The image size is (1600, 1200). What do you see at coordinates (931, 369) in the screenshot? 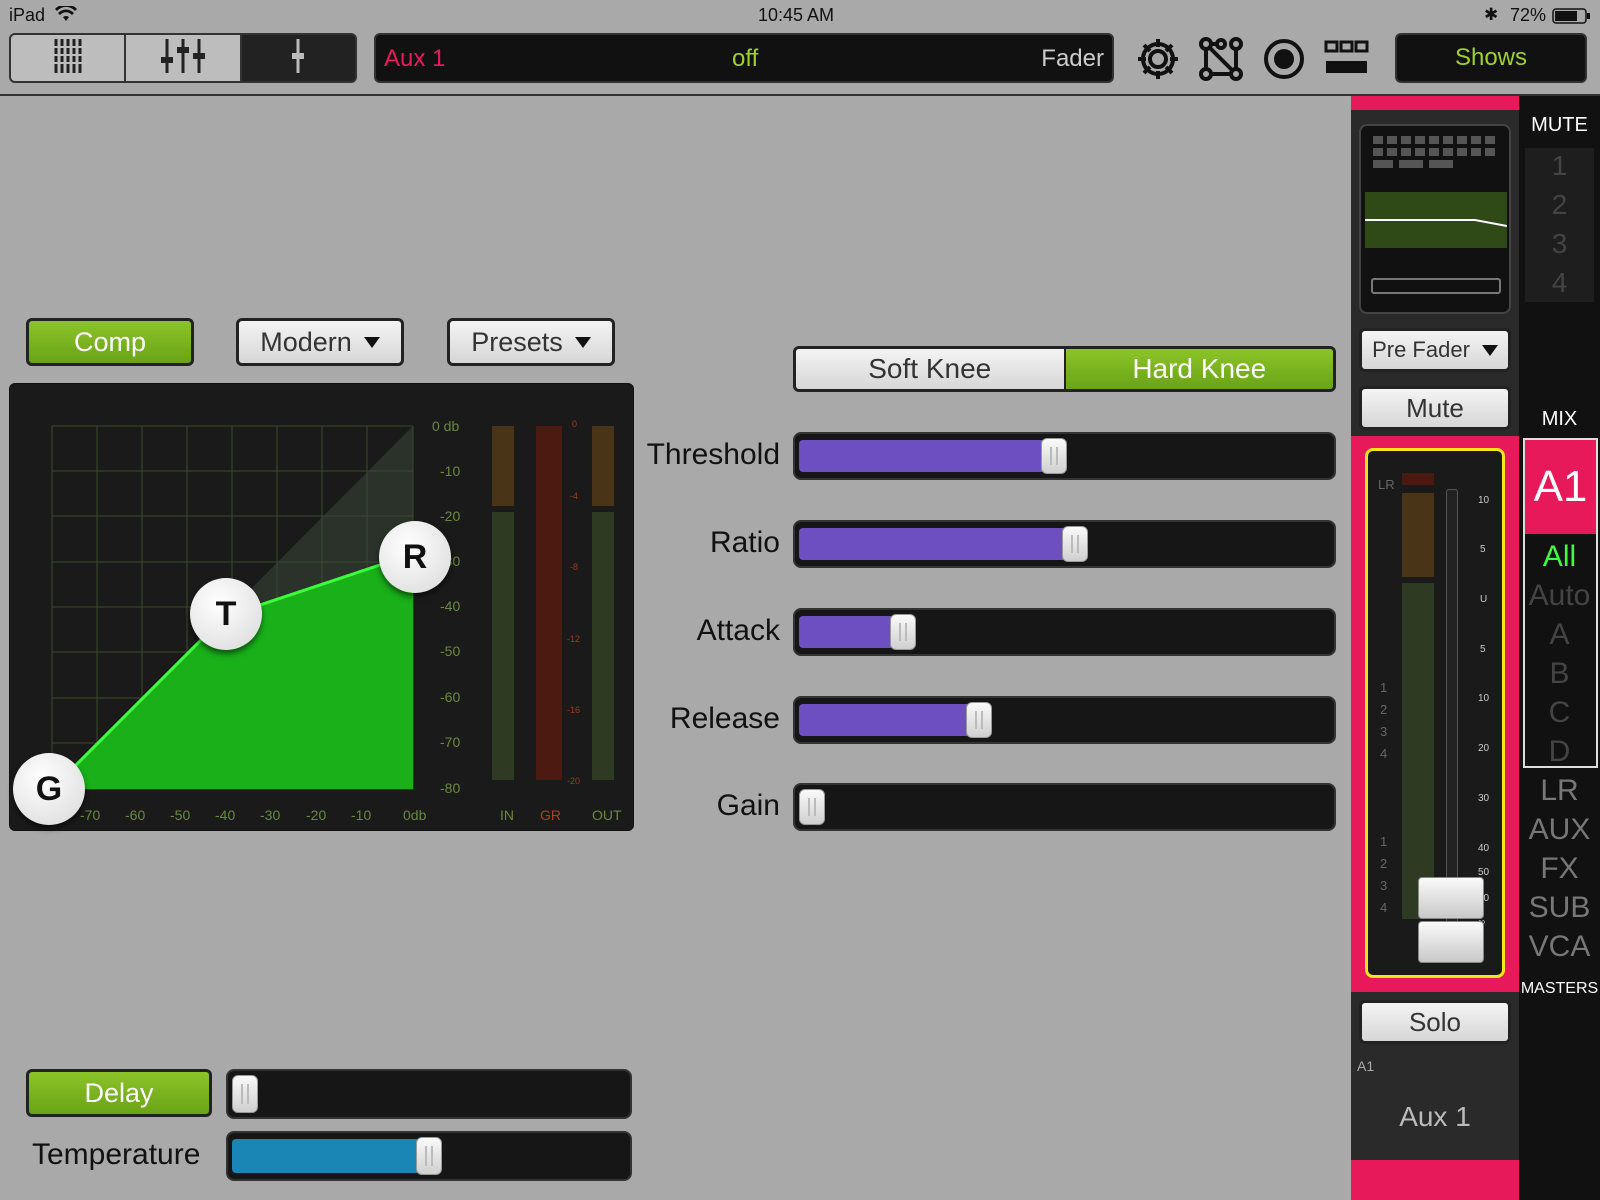
I see `soft-knee-button: Soft Knee` at bounding box center [931, 369].